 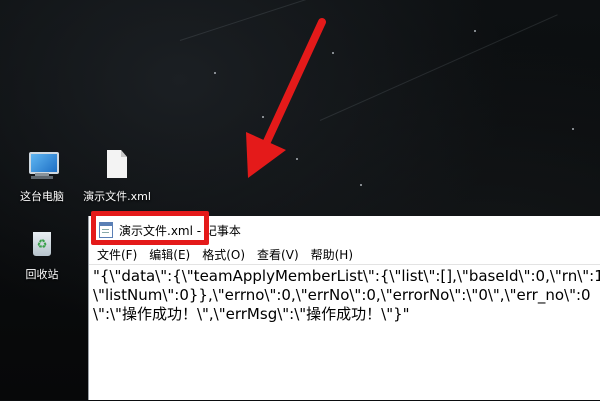 What do you see at coordinates (278, 254) in the screenshot?
I see `menu-view: 查看(V)` at bounding box center [278, 254].